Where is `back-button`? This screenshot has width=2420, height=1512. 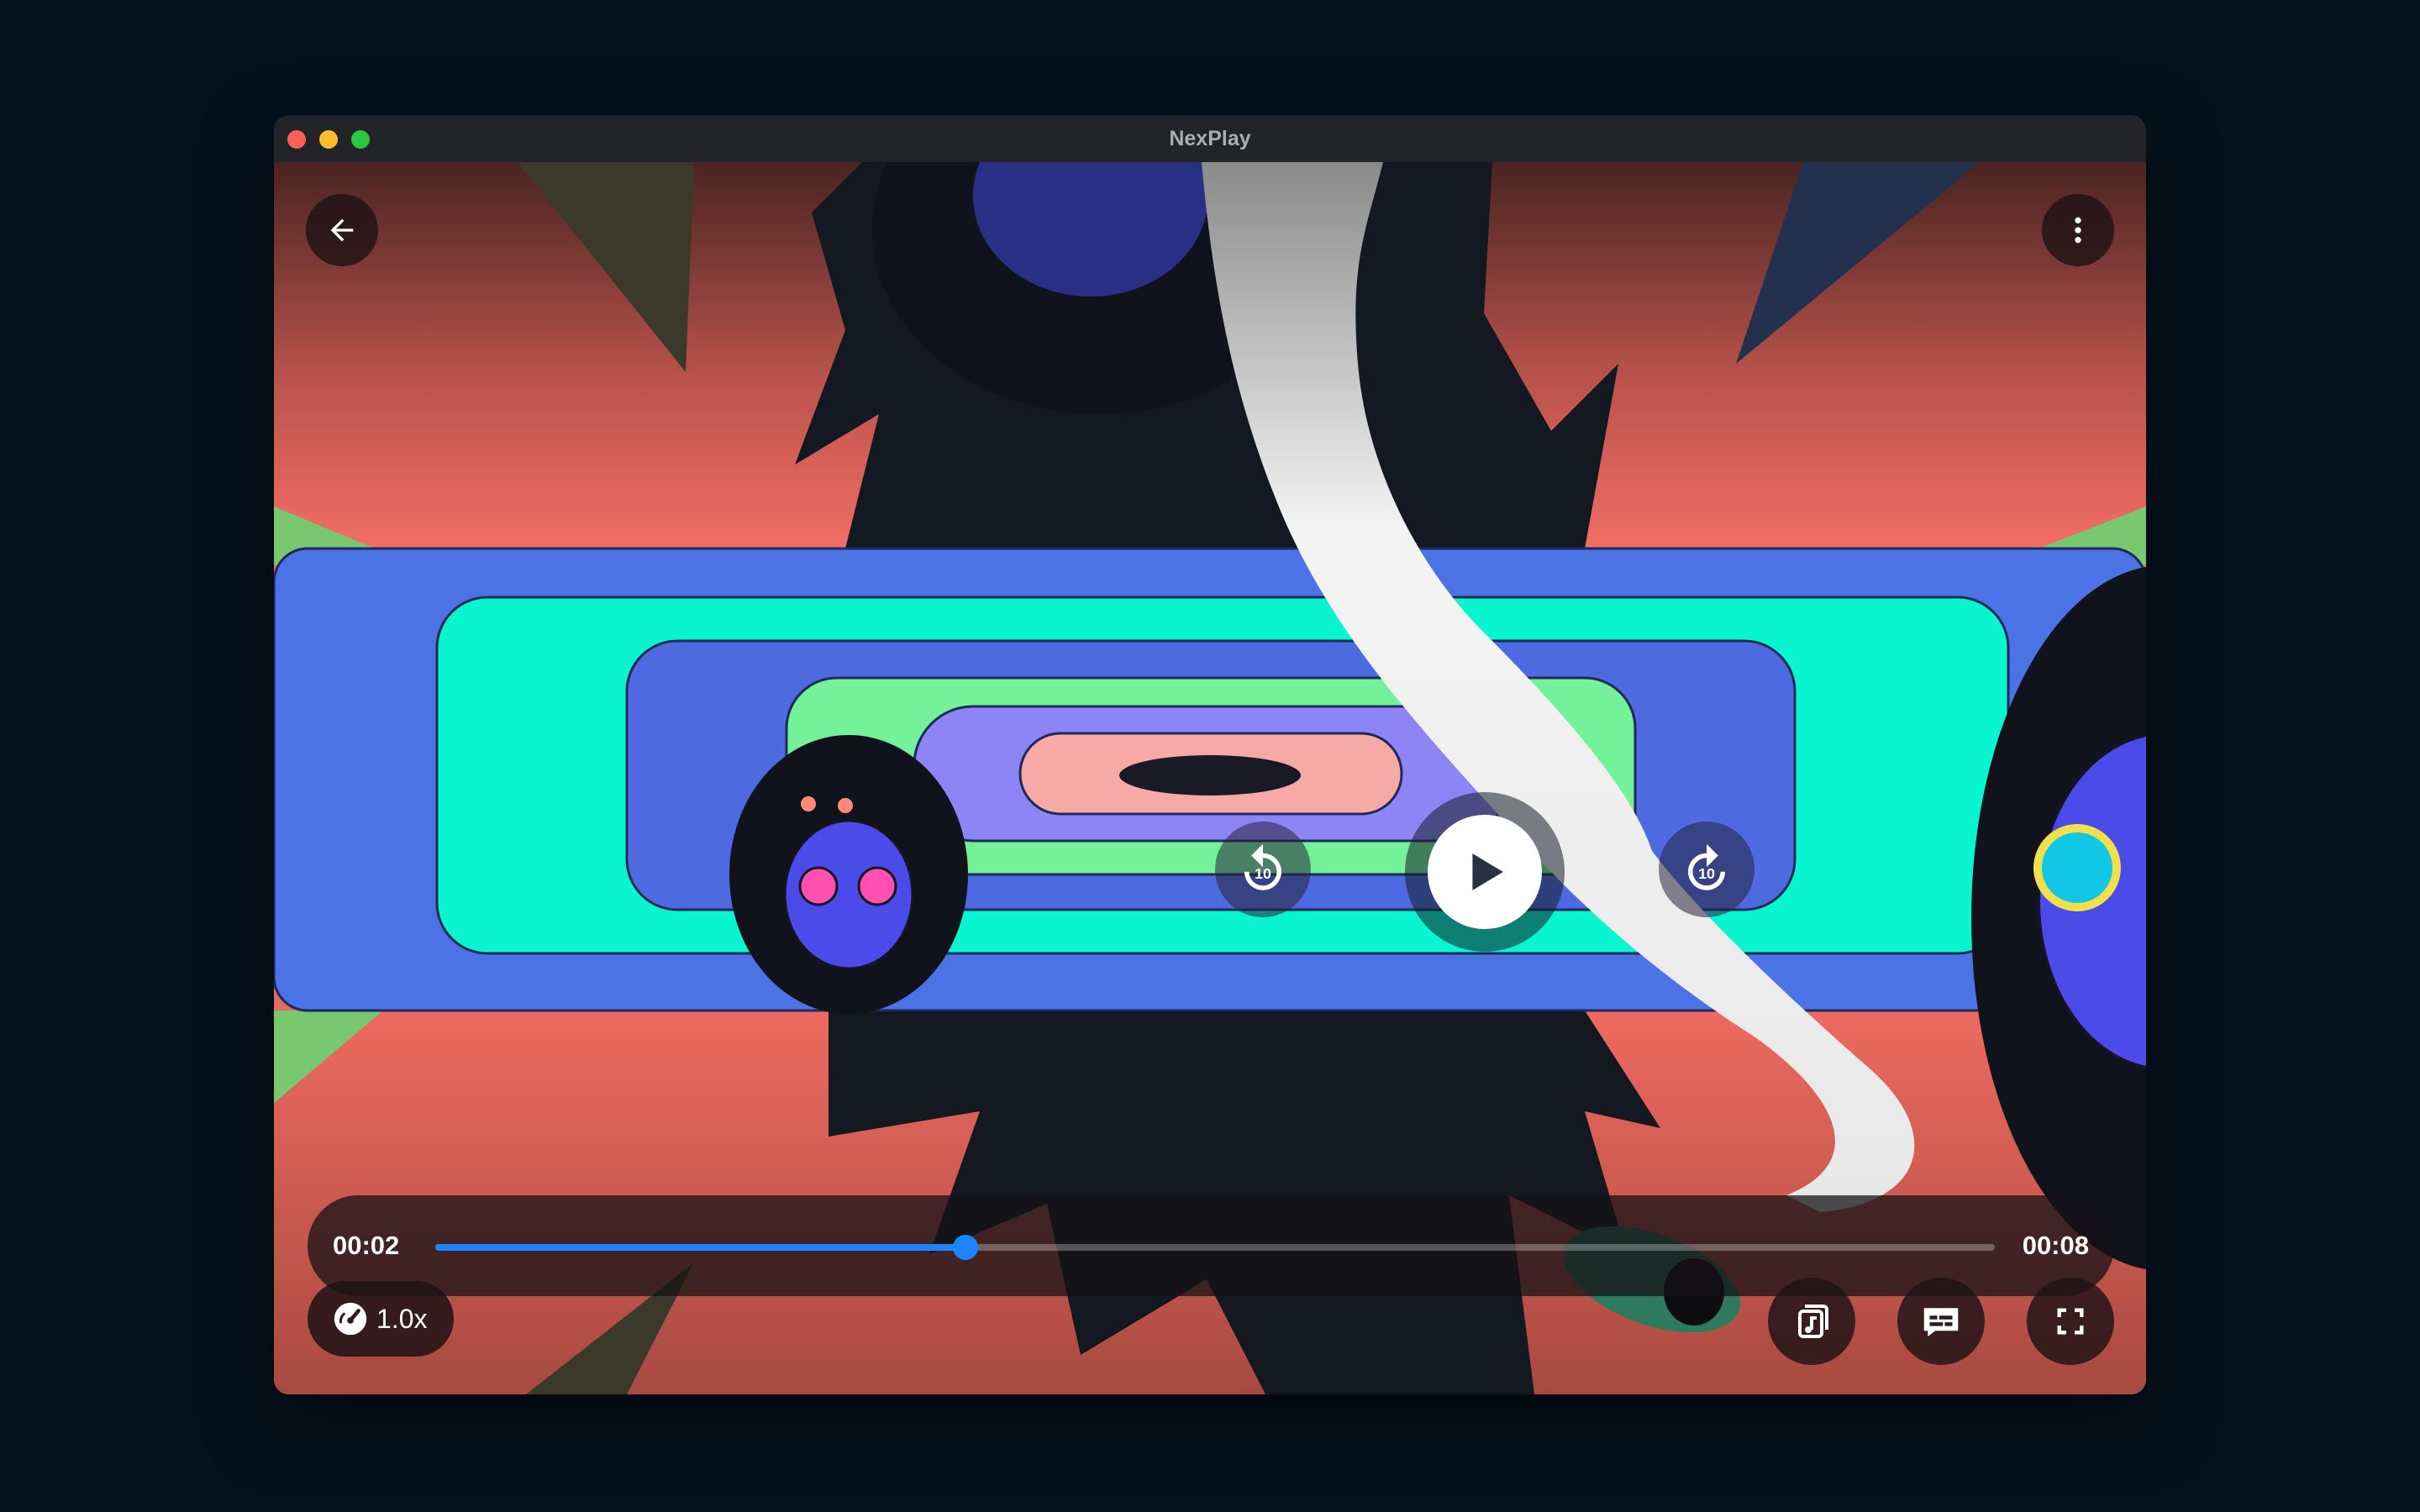
back-button is located at coordinates (342, 230).